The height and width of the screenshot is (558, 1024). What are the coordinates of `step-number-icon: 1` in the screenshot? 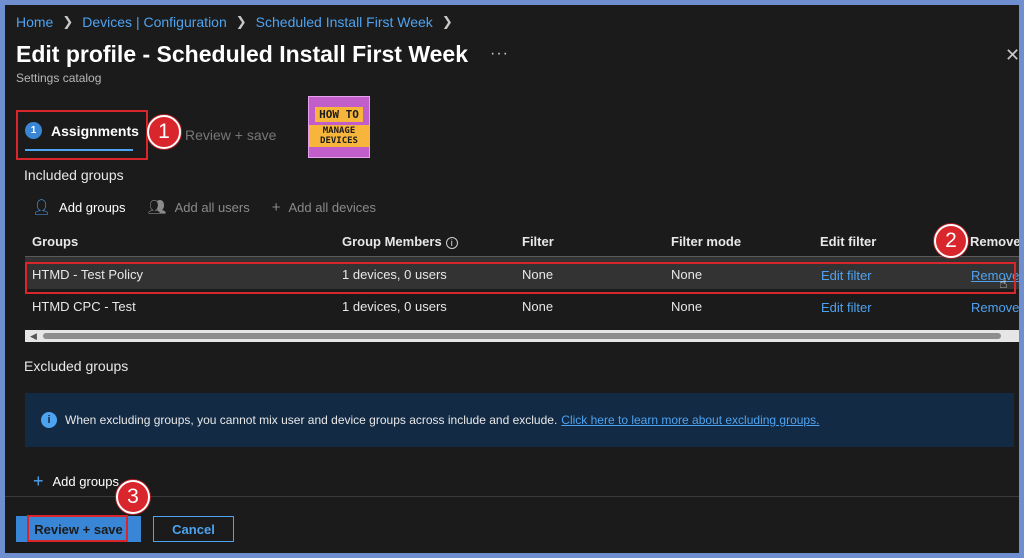 It's located at (33, 130).